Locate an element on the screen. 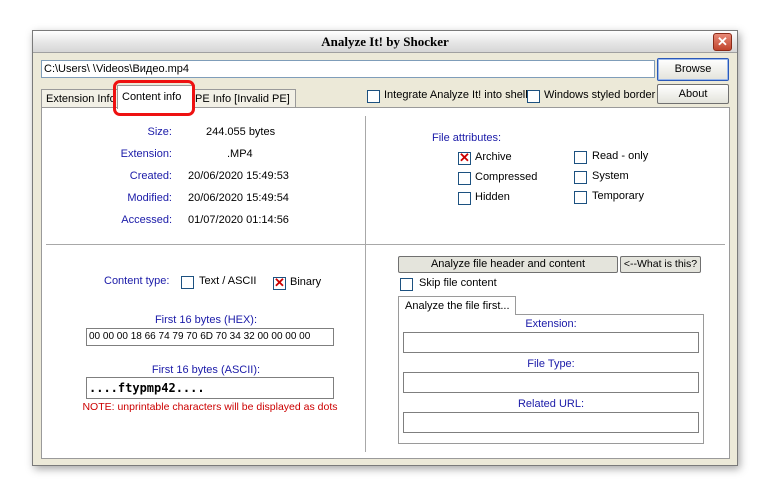  readonly-checkbox is located at coordinates (580, 157).